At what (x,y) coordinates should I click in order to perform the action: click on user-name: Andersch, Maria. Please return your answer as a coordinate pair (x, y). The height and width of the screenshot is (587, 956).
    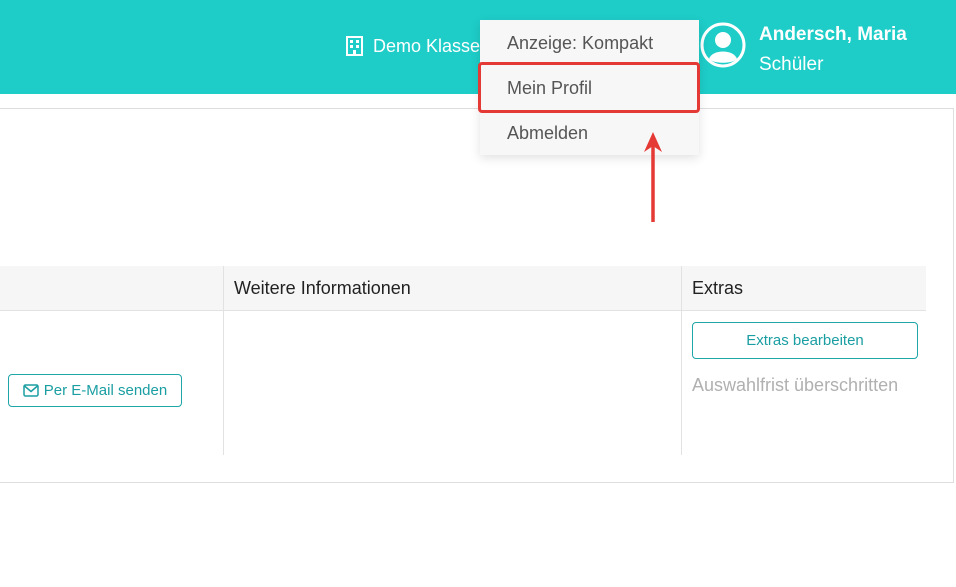
    Looking at the image, I should click on (833, 35).